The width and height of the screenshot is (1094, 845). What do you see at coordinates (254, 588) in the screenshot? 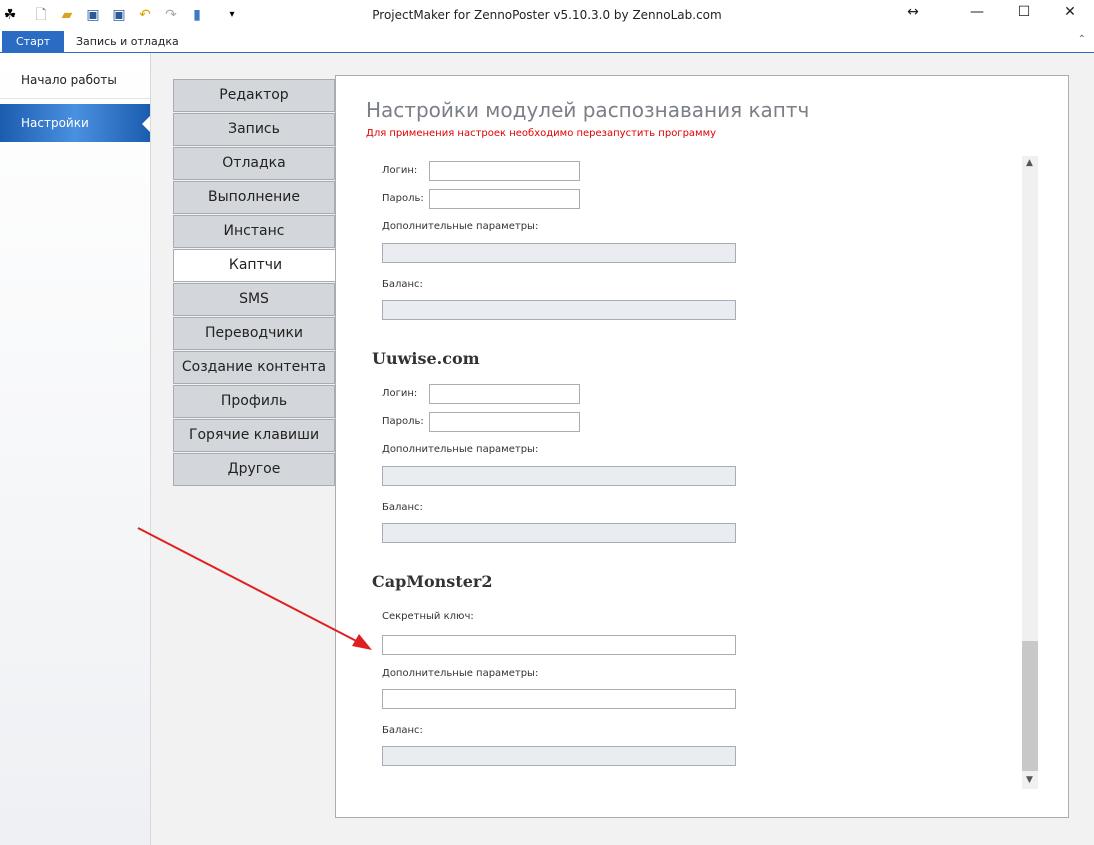
I see `annotation-arrow` at bounding box center [254, 588].